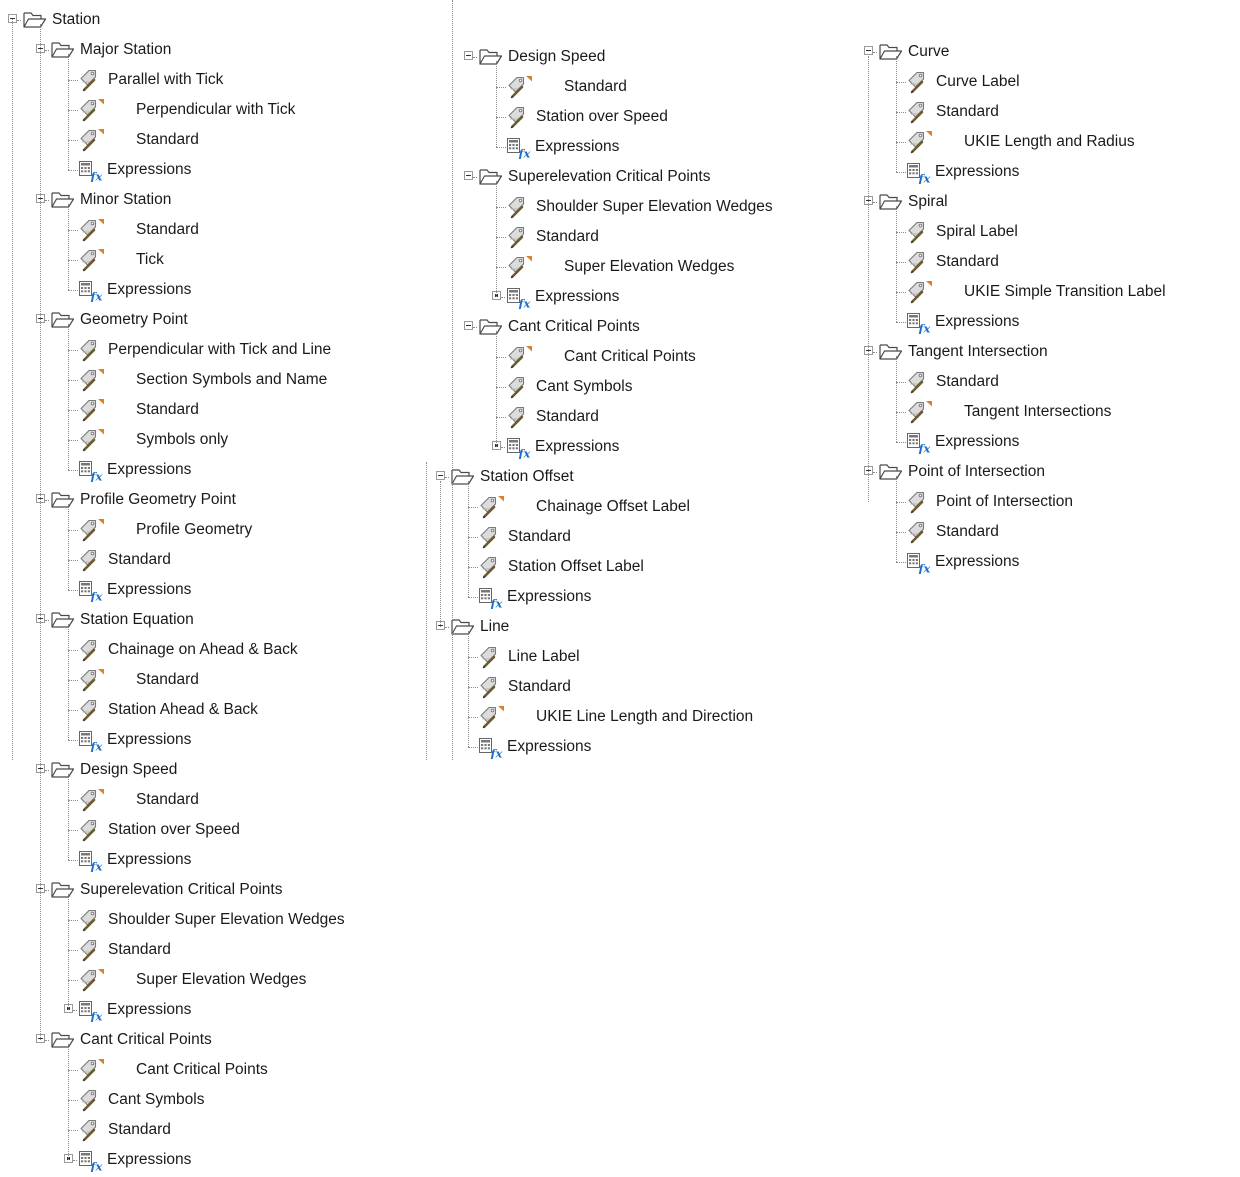 This screenshot has height=1177, width=1240. Describe the element at coordinates (929, 51) in the screenshot. I see `tree-item-label: Curve` at that location.